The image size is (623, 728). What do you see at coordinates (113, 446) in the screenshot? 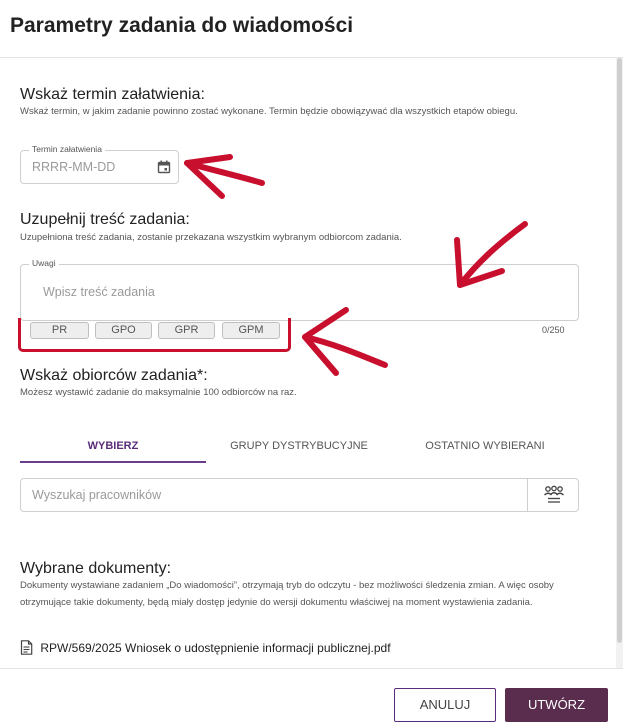
I see `tab-wybierz: WYBIERZ` at bounding box center [113, 446].